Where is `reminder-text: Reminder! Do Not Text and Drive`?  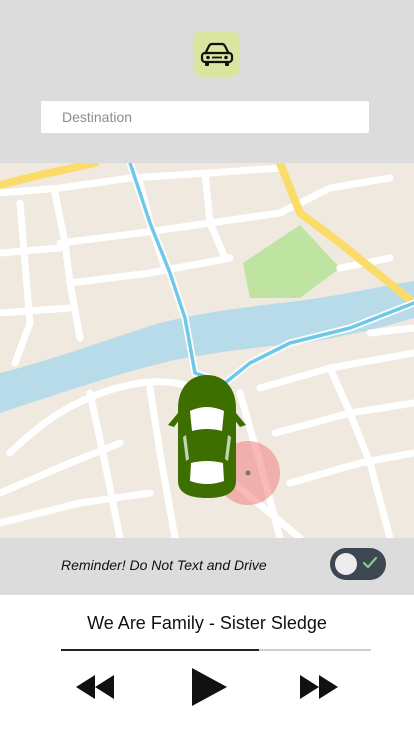 reminder-text: Reminder! Do Not Text and Drive is located at coordinates (164, 565).